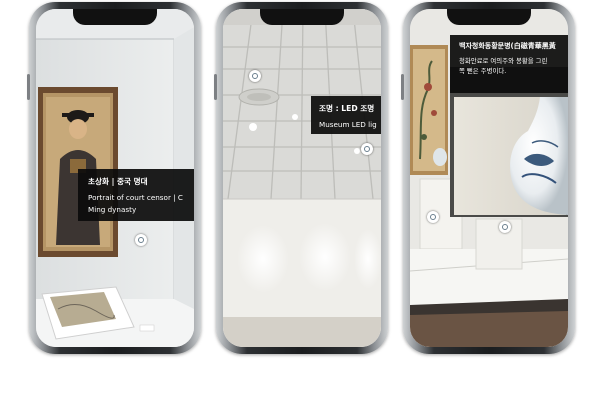  What do you see at coordinates (483, 71) in the screenshot?
I see `tooltip-line: 쪽 뻗은 주병이다.` at bounding box center [483, 71].